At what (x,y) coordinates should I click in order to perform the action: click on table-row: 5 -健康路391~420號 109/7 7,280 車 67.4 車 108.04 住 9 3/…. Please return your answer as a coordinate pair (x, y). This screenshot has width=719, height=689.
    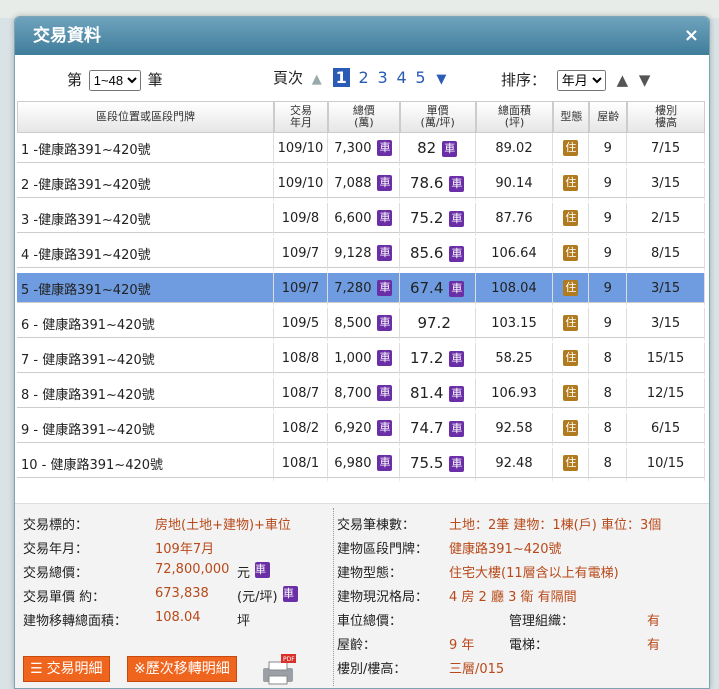
    Looking at the image, I should click on (361, 290).